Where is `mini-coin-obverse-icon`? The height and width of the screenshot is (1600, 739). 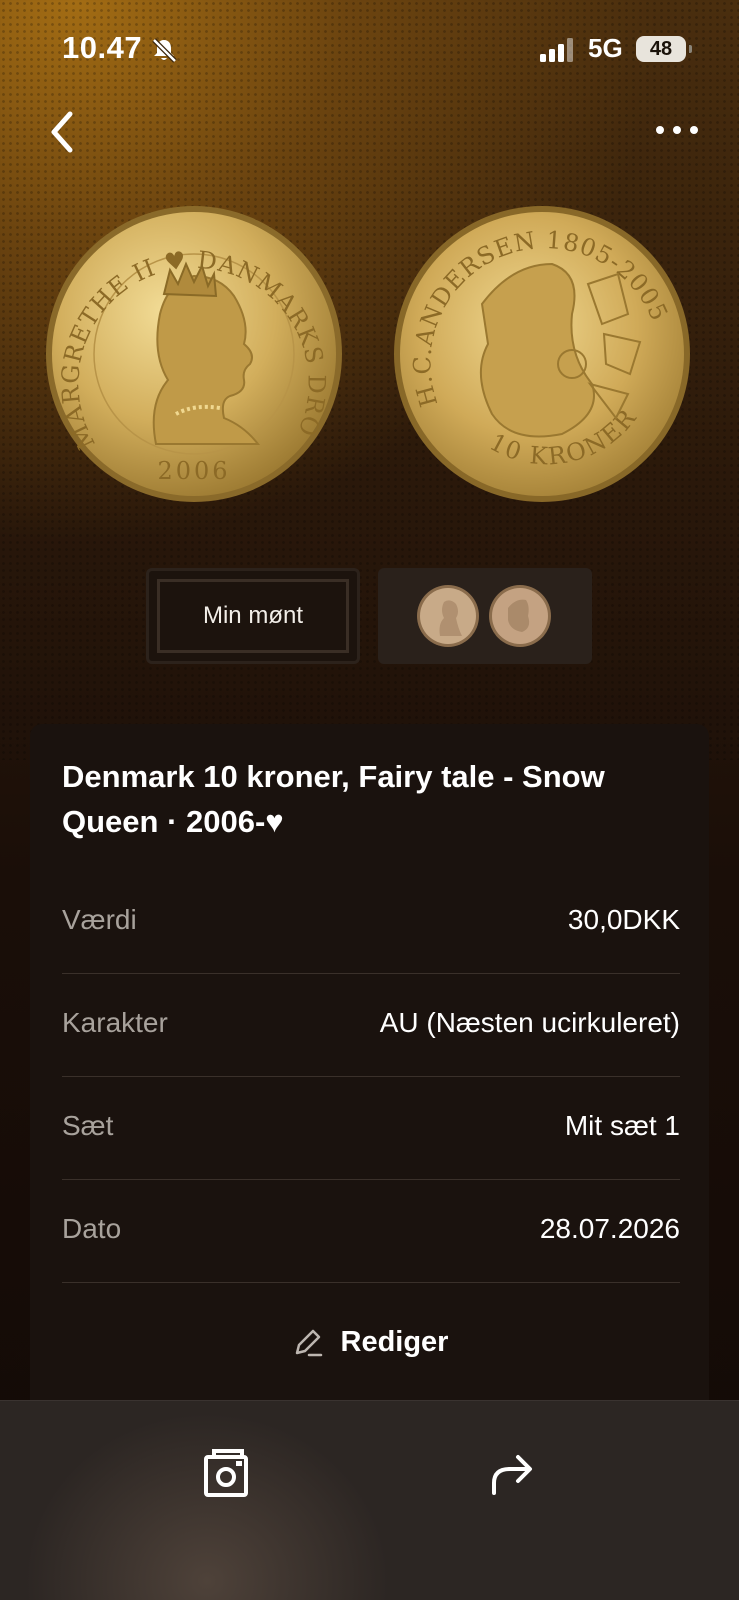
mini-coin-obverse-icon is located at coordinates (448, 616).